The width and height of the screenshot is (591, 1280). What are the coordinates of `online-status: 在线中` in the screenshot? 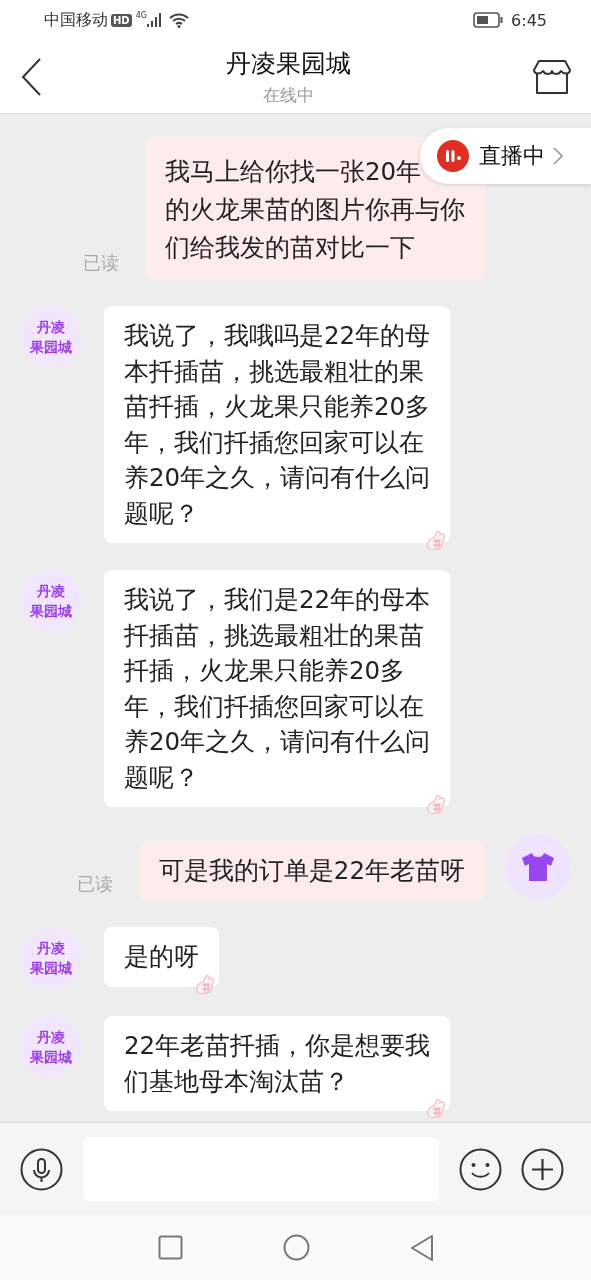 It's located at (288, 95).